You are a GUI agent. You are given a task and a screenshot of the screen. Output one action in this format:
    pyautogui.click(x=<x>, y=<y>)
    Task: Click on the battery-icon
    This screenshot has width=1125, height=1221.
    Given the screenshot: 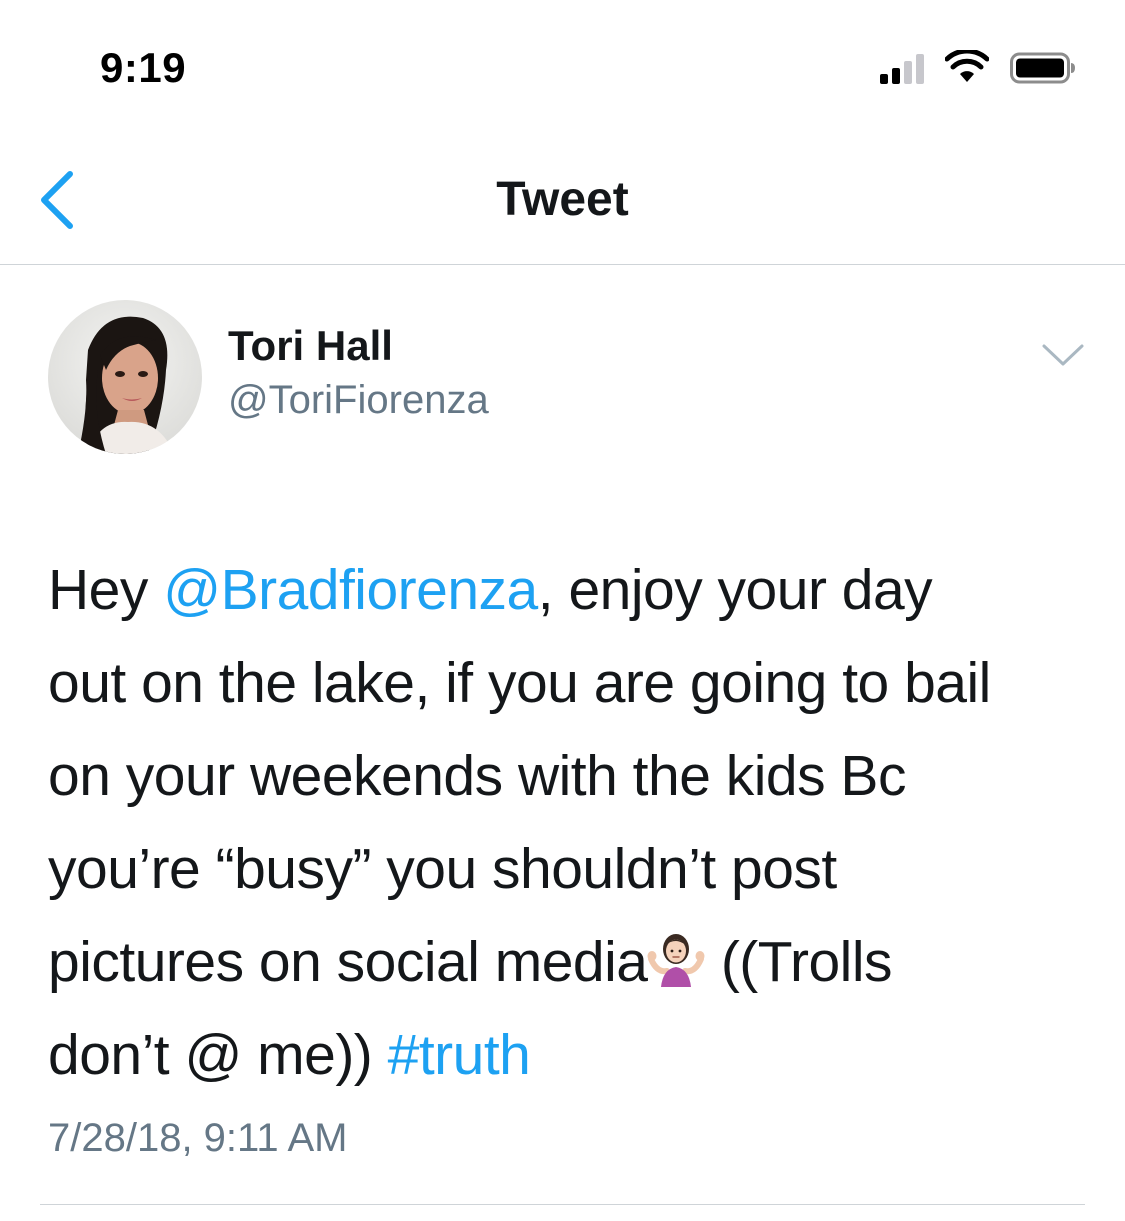 What is the action you would take?
    pyautogui.click(x=1042, y=68)
    